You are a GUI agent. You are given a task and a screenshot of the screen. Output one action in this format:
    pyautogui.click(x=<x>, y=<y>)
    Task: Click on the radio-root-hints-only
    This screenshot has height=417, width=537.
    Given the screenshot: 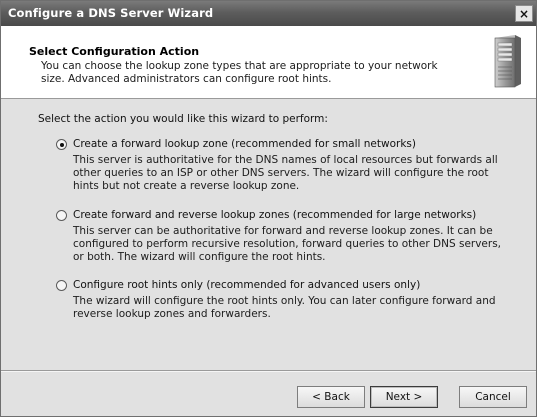 What is the action you would take?
    pyautogui.click(x=61, y=285)
    